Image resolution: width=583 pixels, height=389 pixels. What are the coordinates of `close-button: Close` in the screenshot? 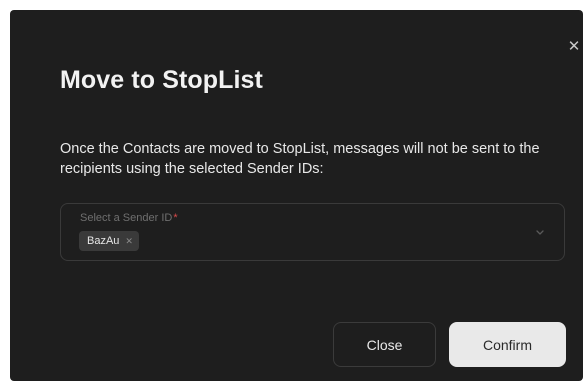 It's located at (384, 344).